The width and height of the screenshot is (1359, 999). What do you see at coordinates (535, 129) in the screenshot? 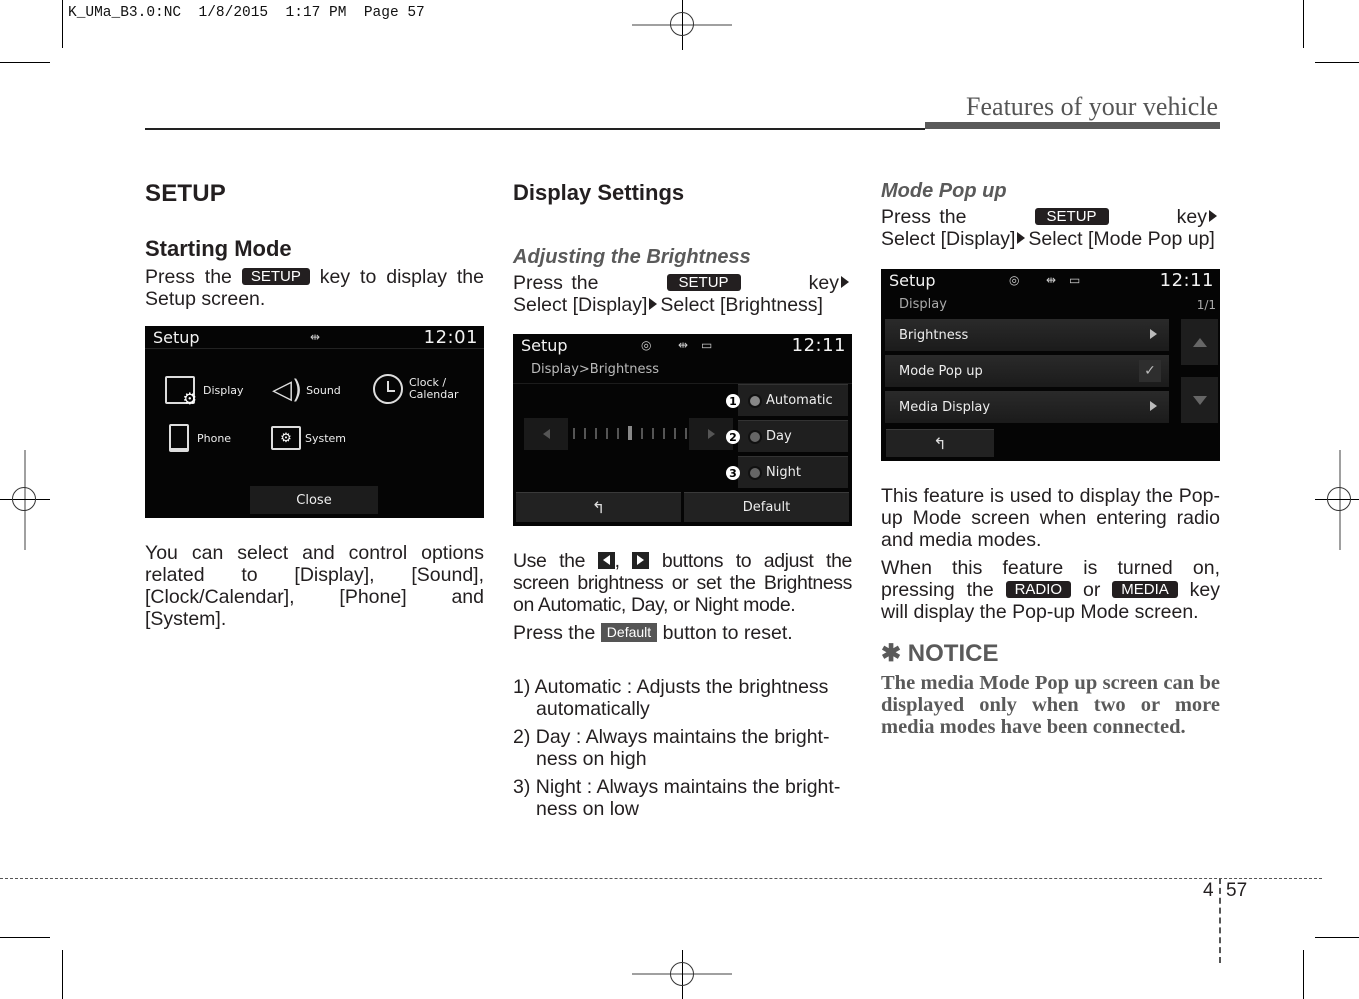
I see `header-rule` at bounding box center [535, 129].